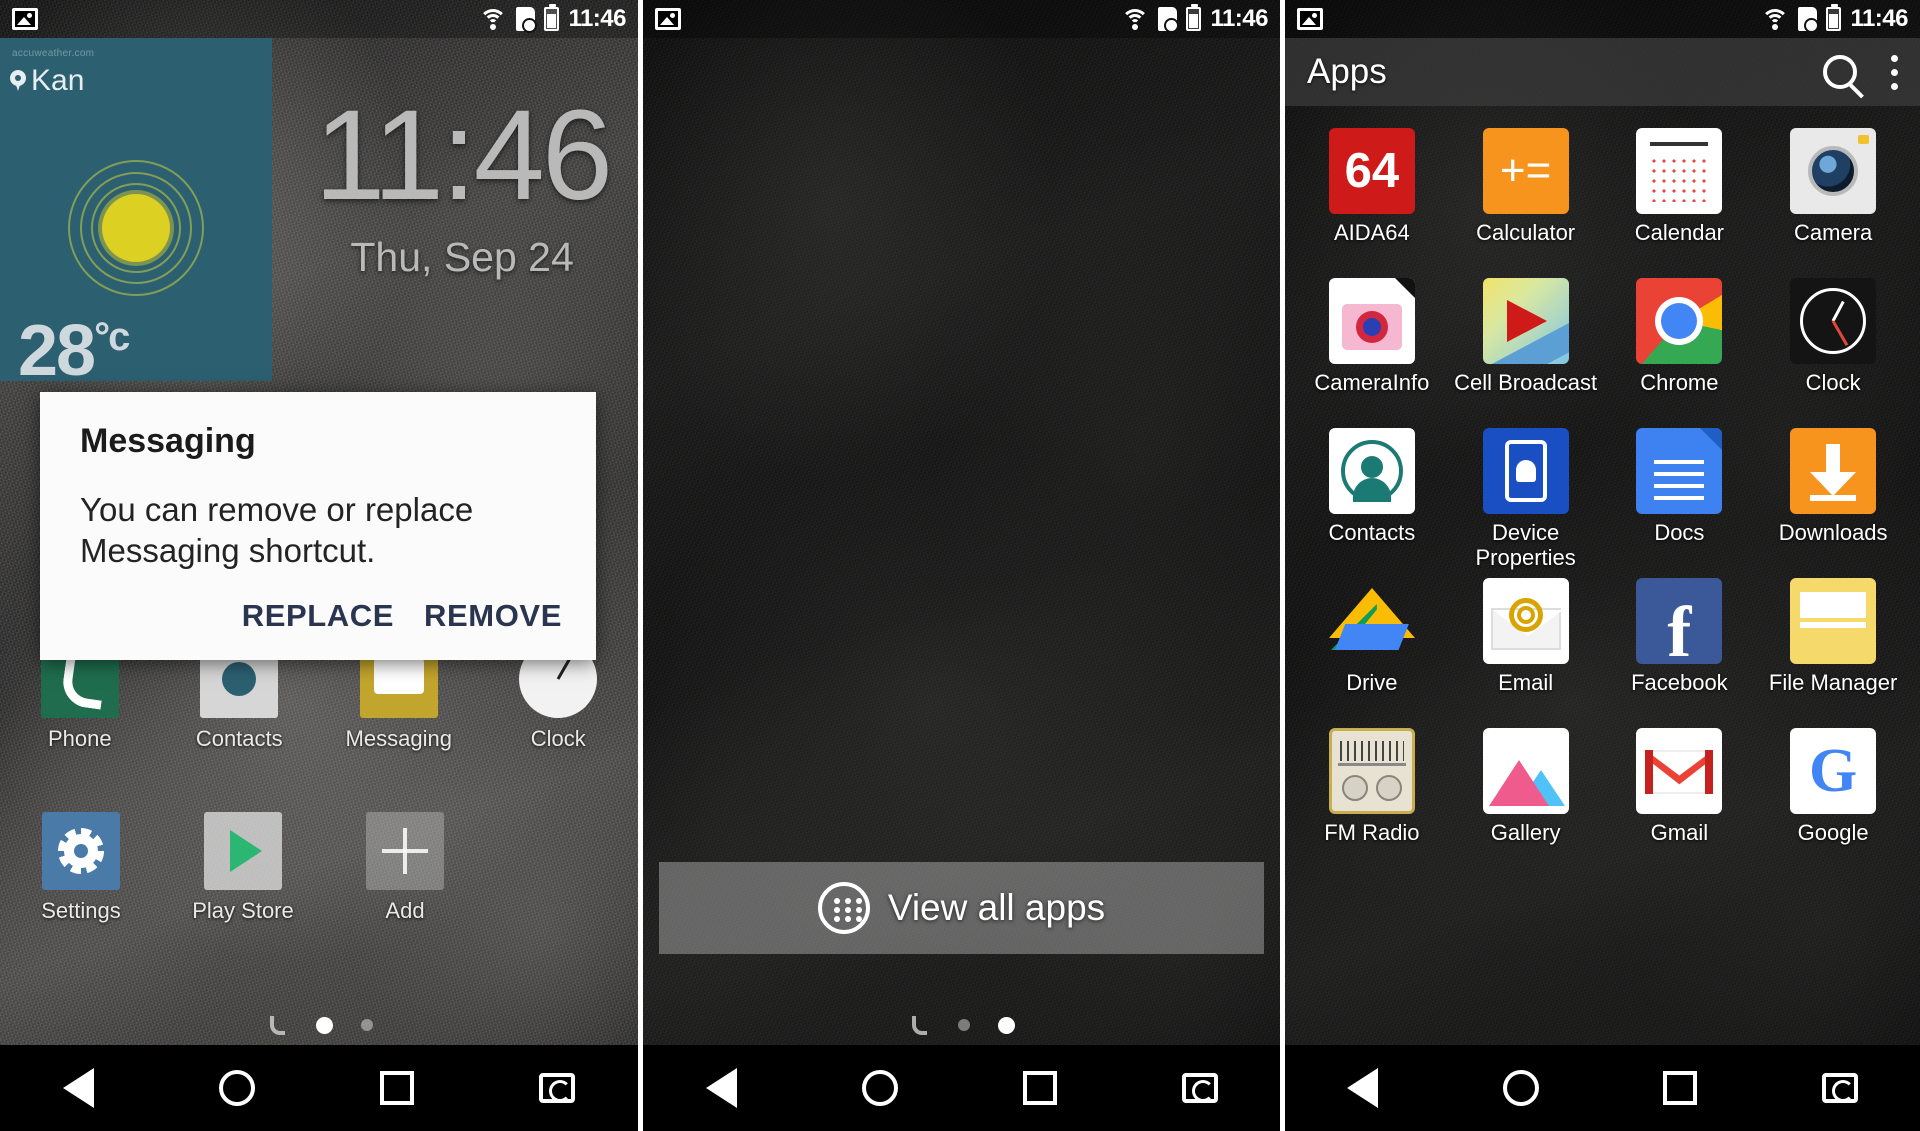 The width and height of the screenshot is (1920, 1131). What do you see at coordinates (1525, 471) in the screenshot?
I see `device-properties-icon` at bounding box center [1525, 471].